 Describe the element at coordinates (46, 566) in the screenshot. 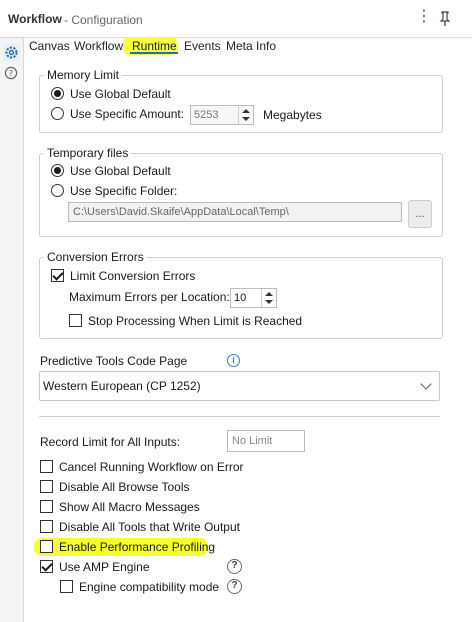

I see `use-amp-engine-checkbox` at that location.